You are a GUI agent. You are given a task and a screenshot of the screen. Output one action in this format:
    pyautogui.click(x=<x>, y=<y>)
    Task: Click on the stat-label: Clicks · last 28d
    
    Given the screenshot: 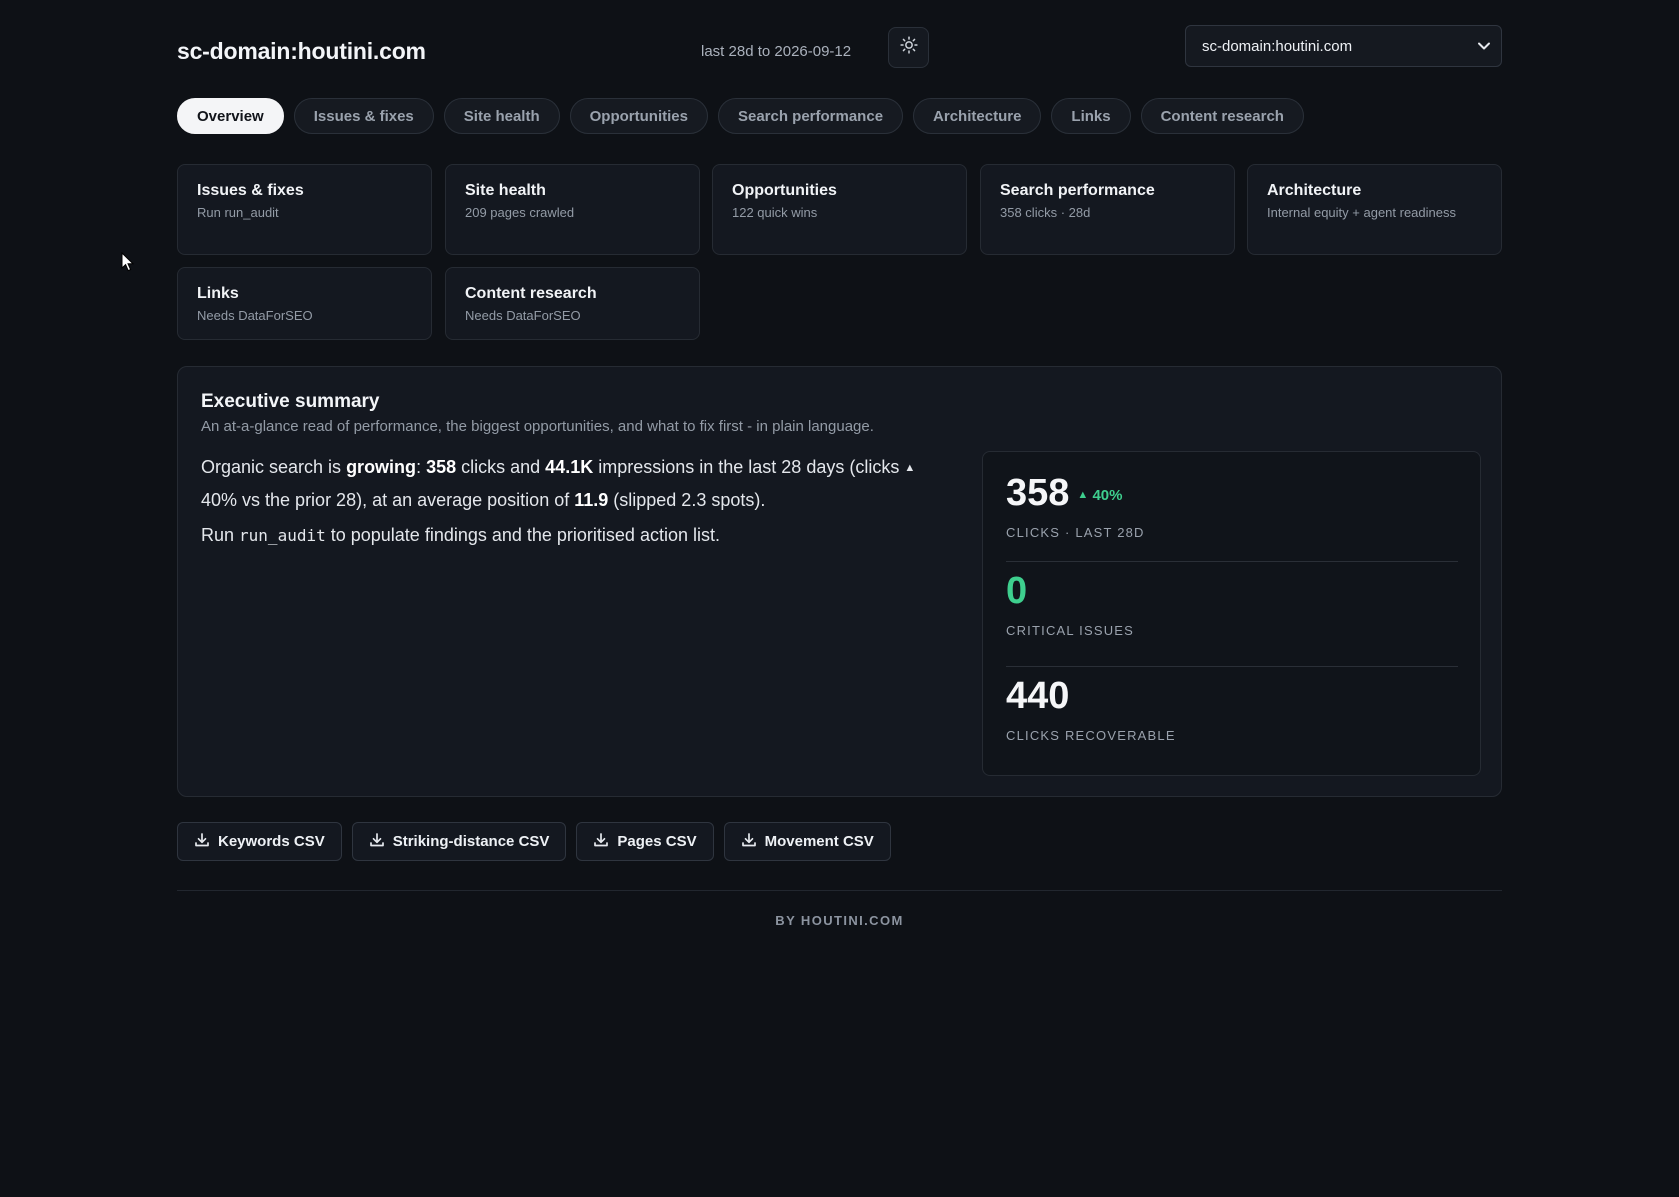 What is the action you would take?
    pyautogui.click(x=1075, y=532)
    